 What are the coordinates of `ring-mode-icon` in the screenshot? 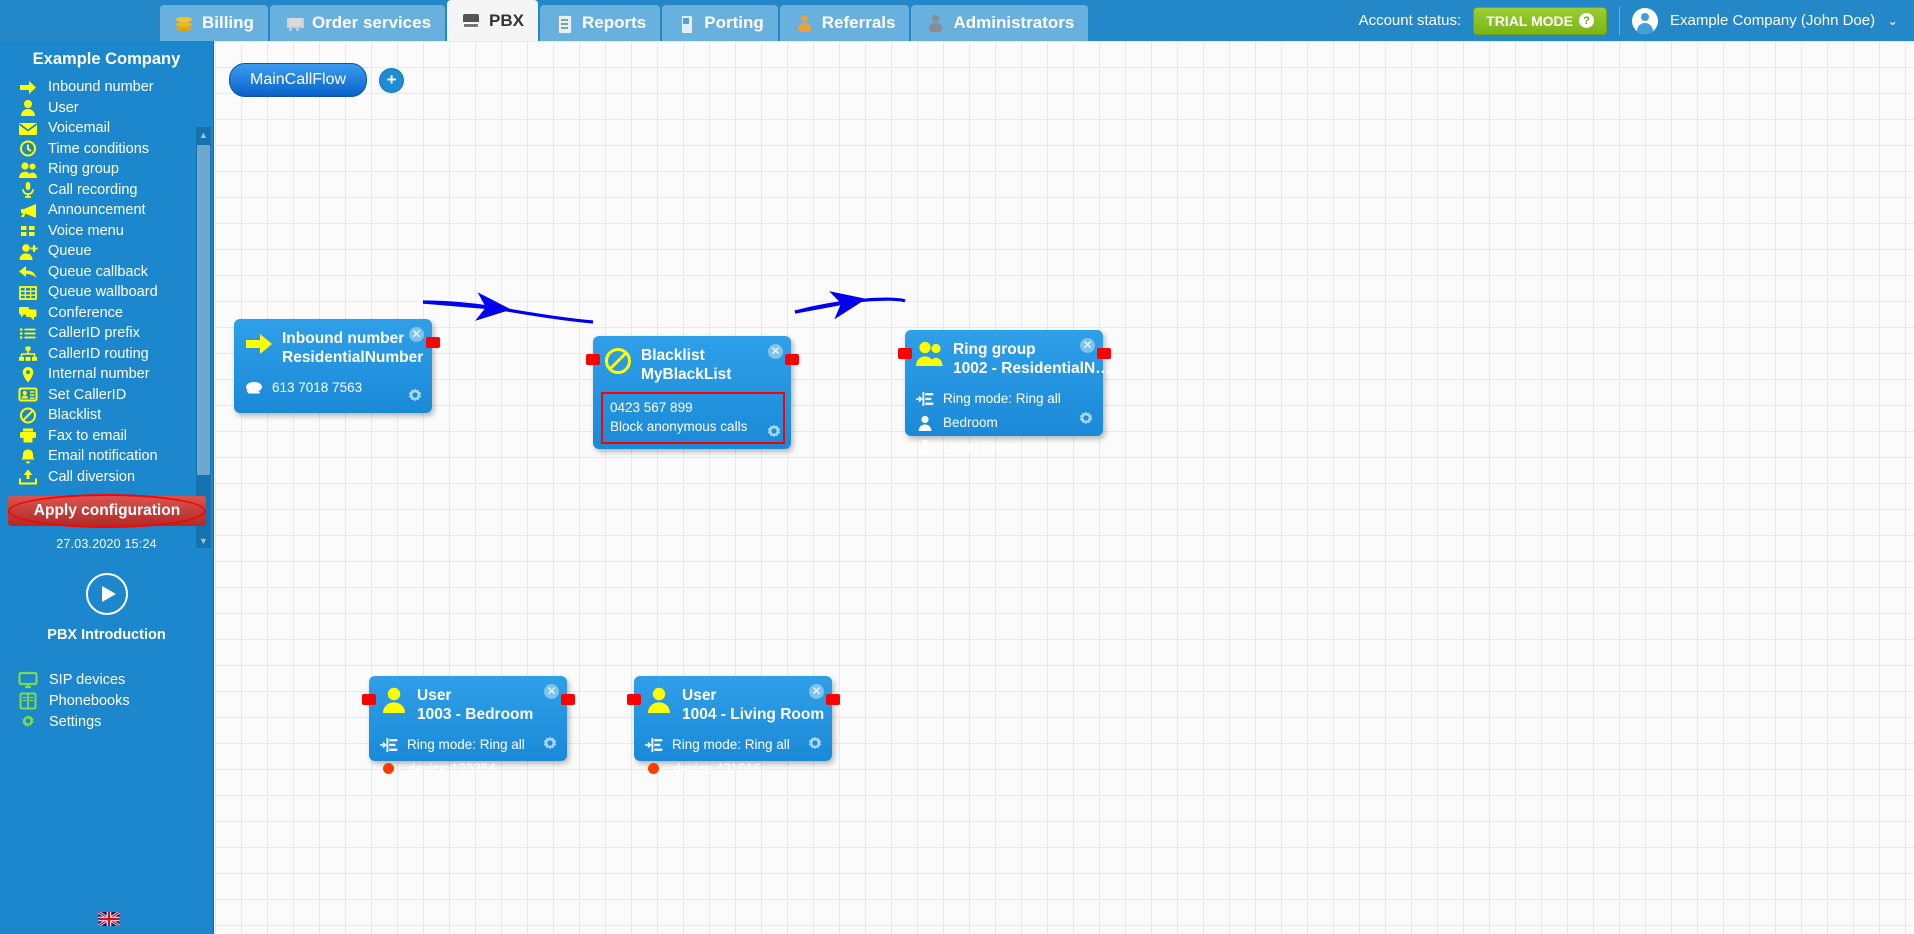 It's located at (389, 745).